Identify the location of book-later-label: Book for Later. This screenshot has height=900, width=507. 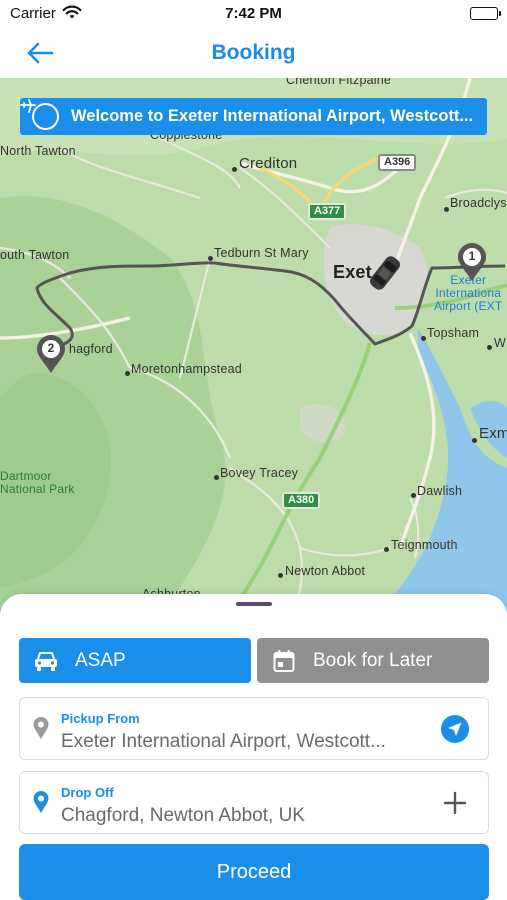
(373, 660).